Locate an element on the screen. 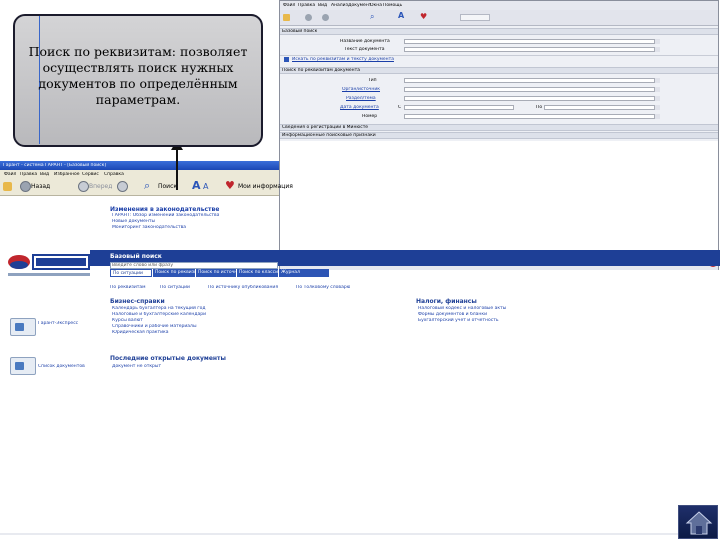  field-label: Тип is located at coordinates (372, 80).